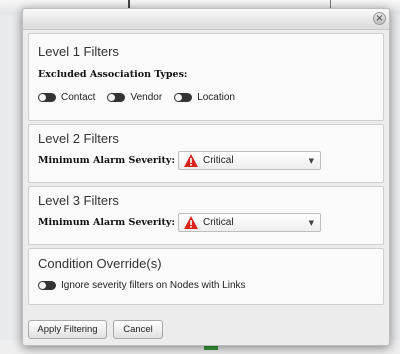 The height and width of the screenshot is (354, 400). I want to click on association-toggle-row: Contact Vendor Location, so click(142, 97).